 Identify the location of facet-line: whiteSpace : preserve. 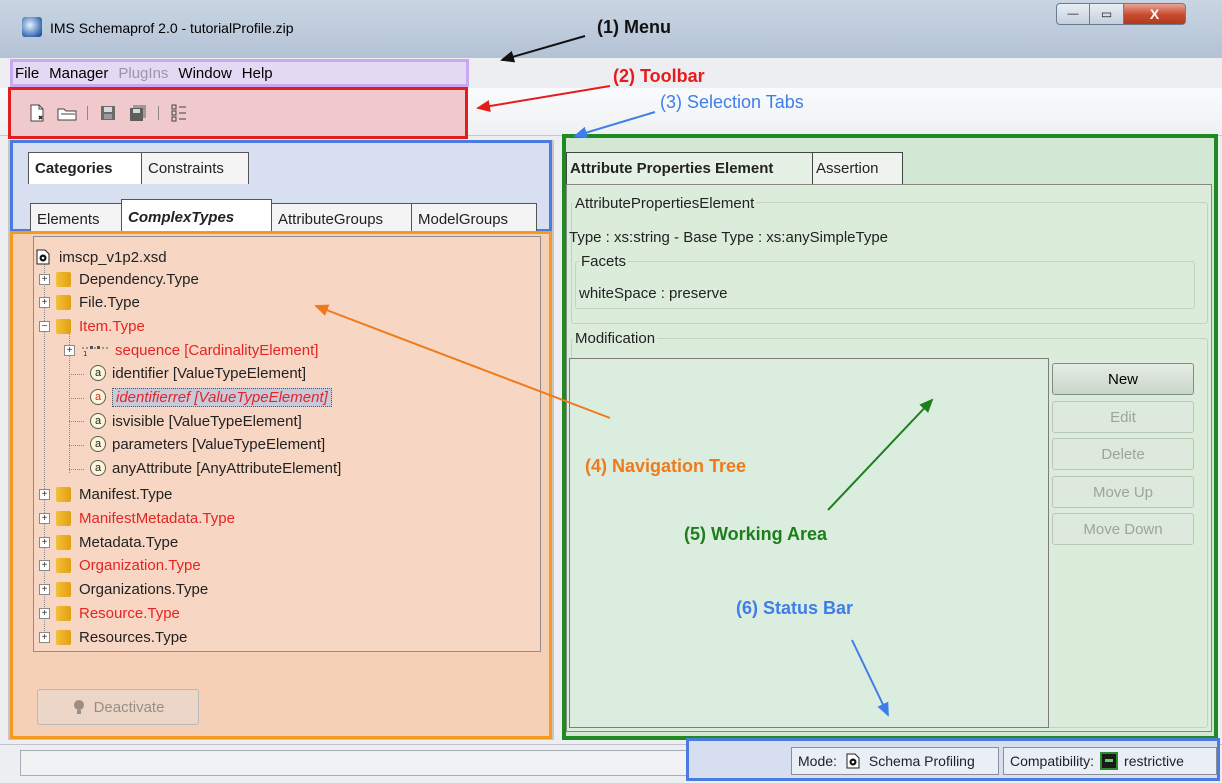
(653, 293).